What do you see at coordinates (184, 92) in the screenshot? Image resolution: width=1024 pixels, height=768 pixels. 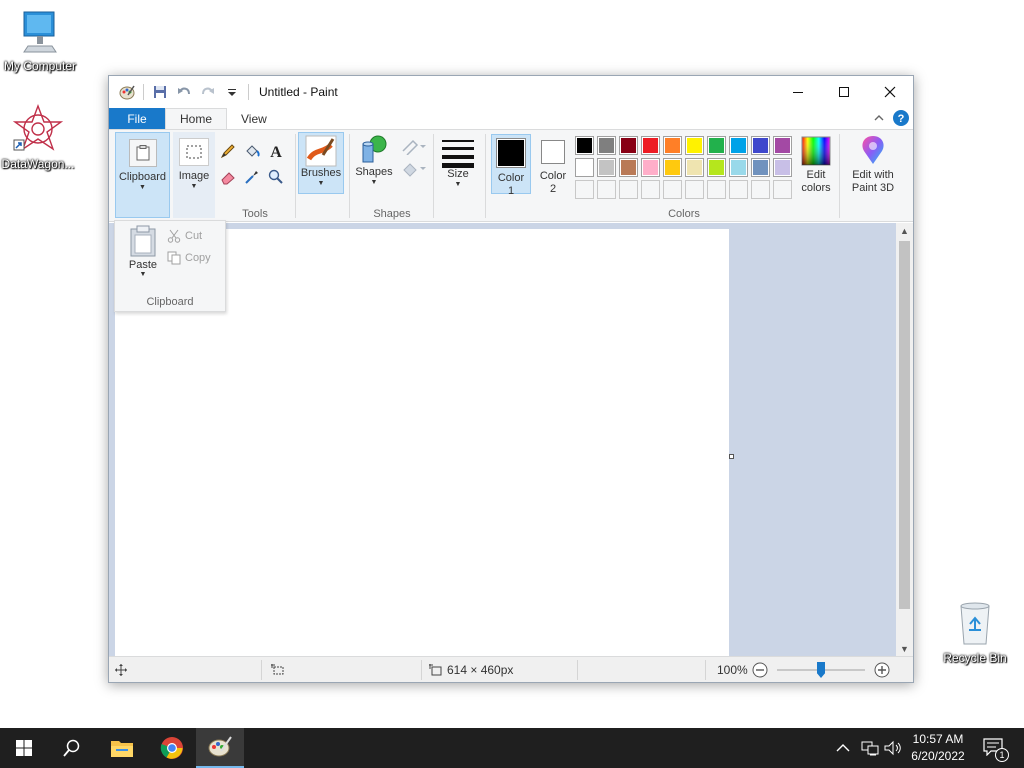 I see `undo-button` at bounding box center [184, 92].